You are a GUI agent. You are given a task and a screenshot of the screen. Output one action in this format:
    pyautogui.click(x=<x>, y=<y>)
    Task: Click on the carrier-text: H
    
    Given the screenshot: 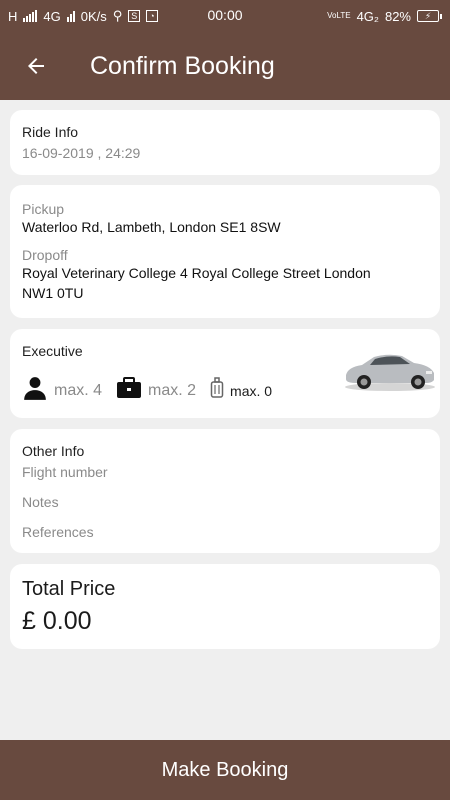 What is the action you would take?
    pyautogui.click(x=13, y=16)
    